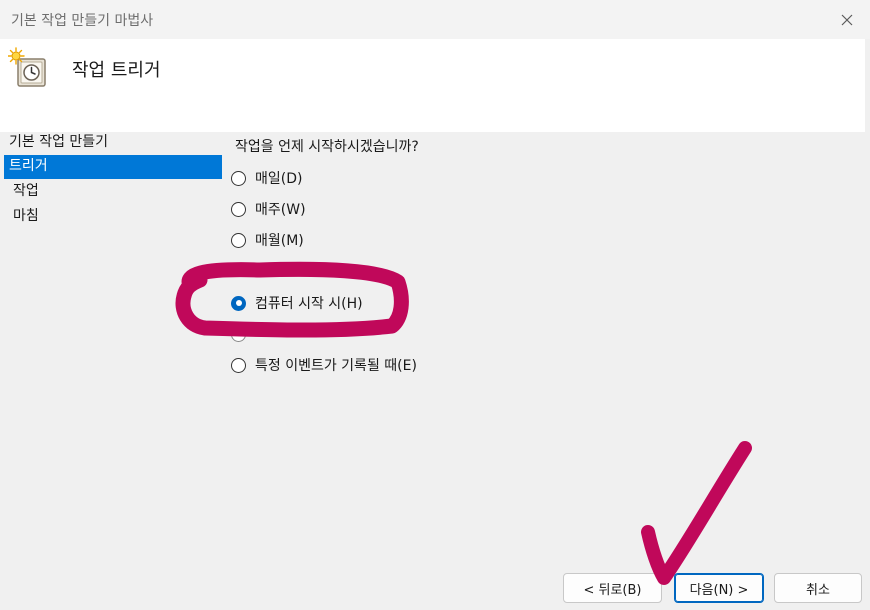 The image size is (870, 610). I want to click on radio-computer-startup: 컴퓨터 시작 시(H), so click(297, 303).